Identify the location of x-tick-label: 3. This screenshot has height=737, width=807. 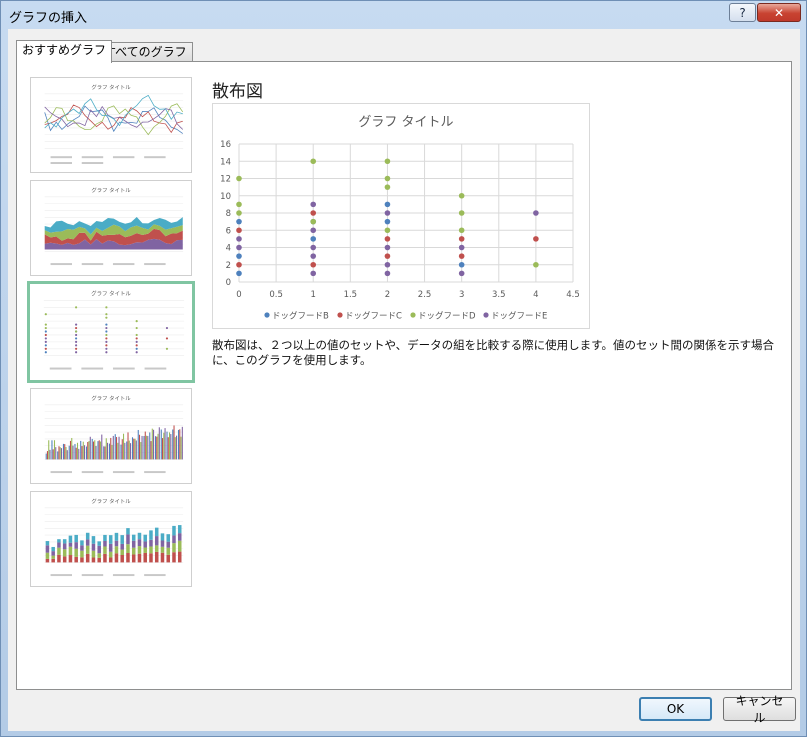
(461, 295).